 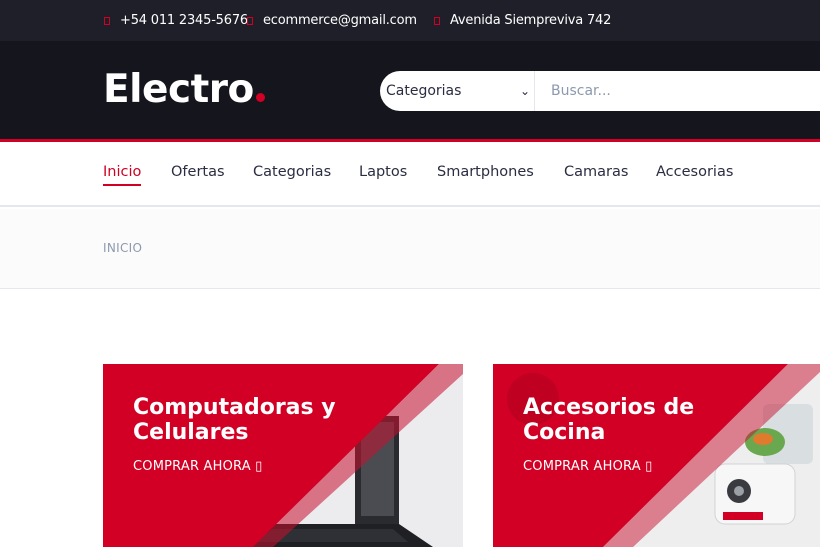 I want to click on email-contact: ecommerce@gmail.com, so click(x=332, y=20).